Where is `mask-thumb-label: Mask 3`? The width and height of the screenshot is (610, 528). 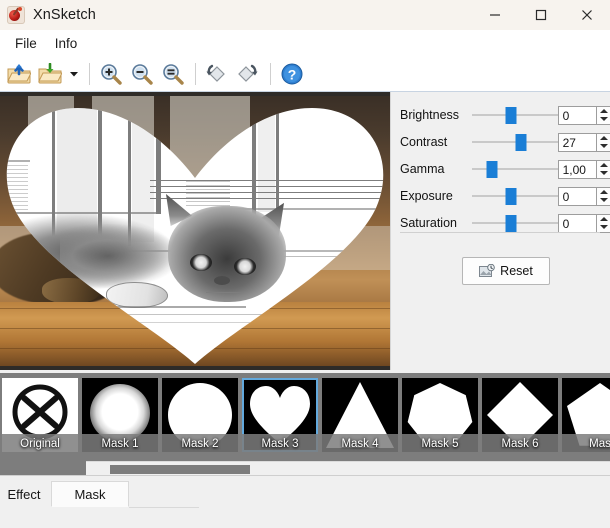
mask-thumb-label: Mask 3 is located at coordinates (280, 444).